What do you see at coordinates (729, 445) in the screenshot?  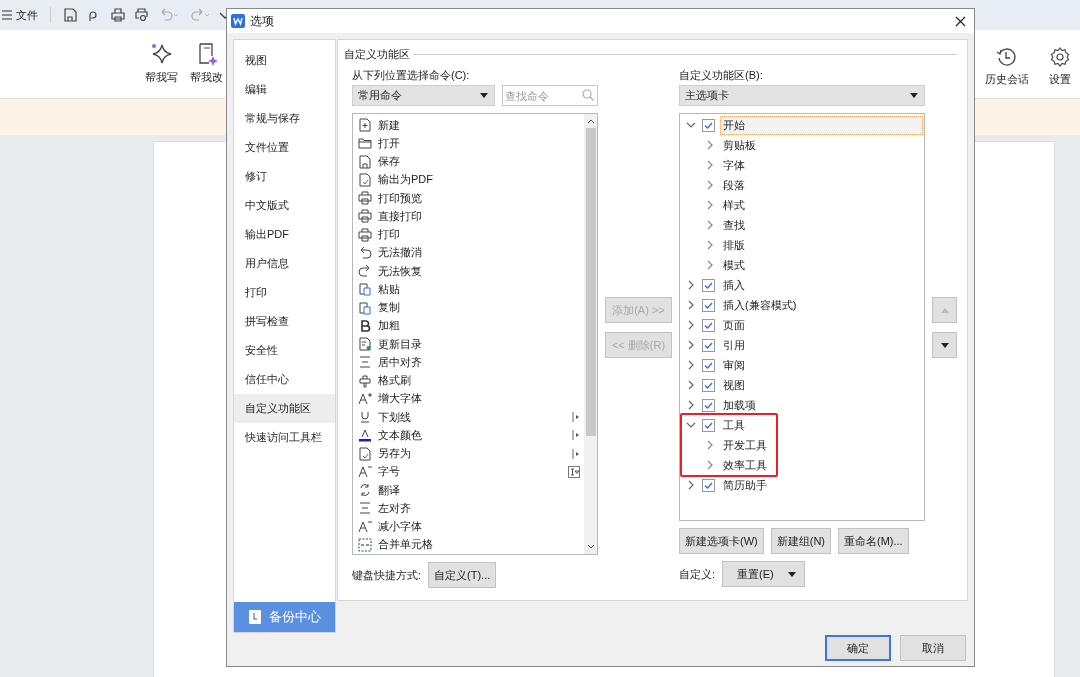 I see `tree-item: 开发工具` at bounding box center [729, 445].